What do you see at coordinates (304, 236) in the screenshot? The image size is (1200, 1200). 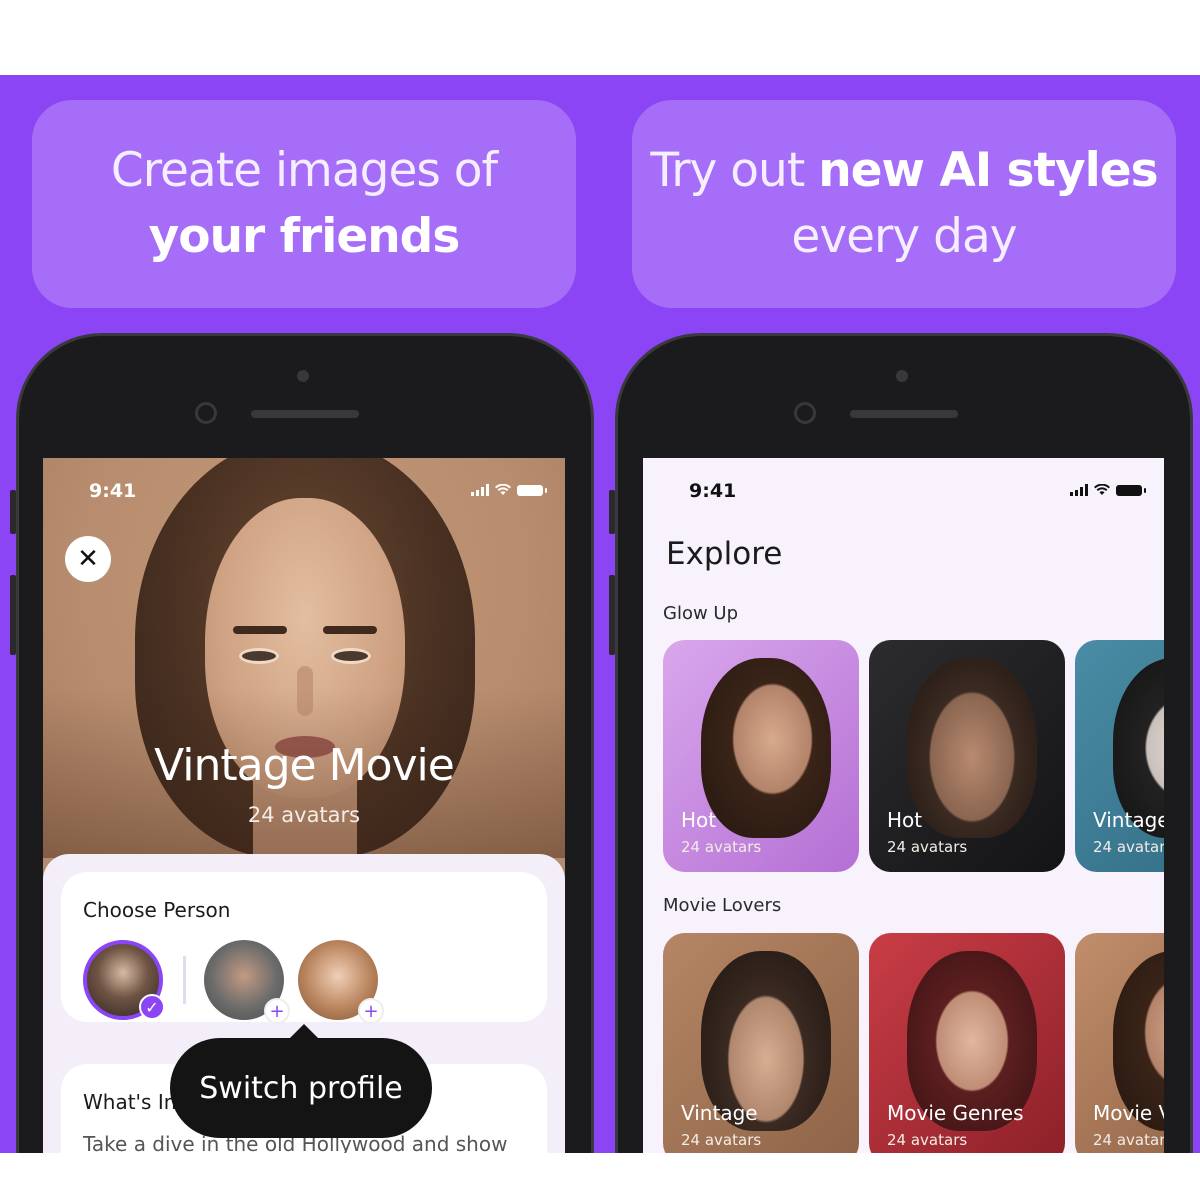 I see `caption-left-line2: your friends` at bounding box center [304, 236].